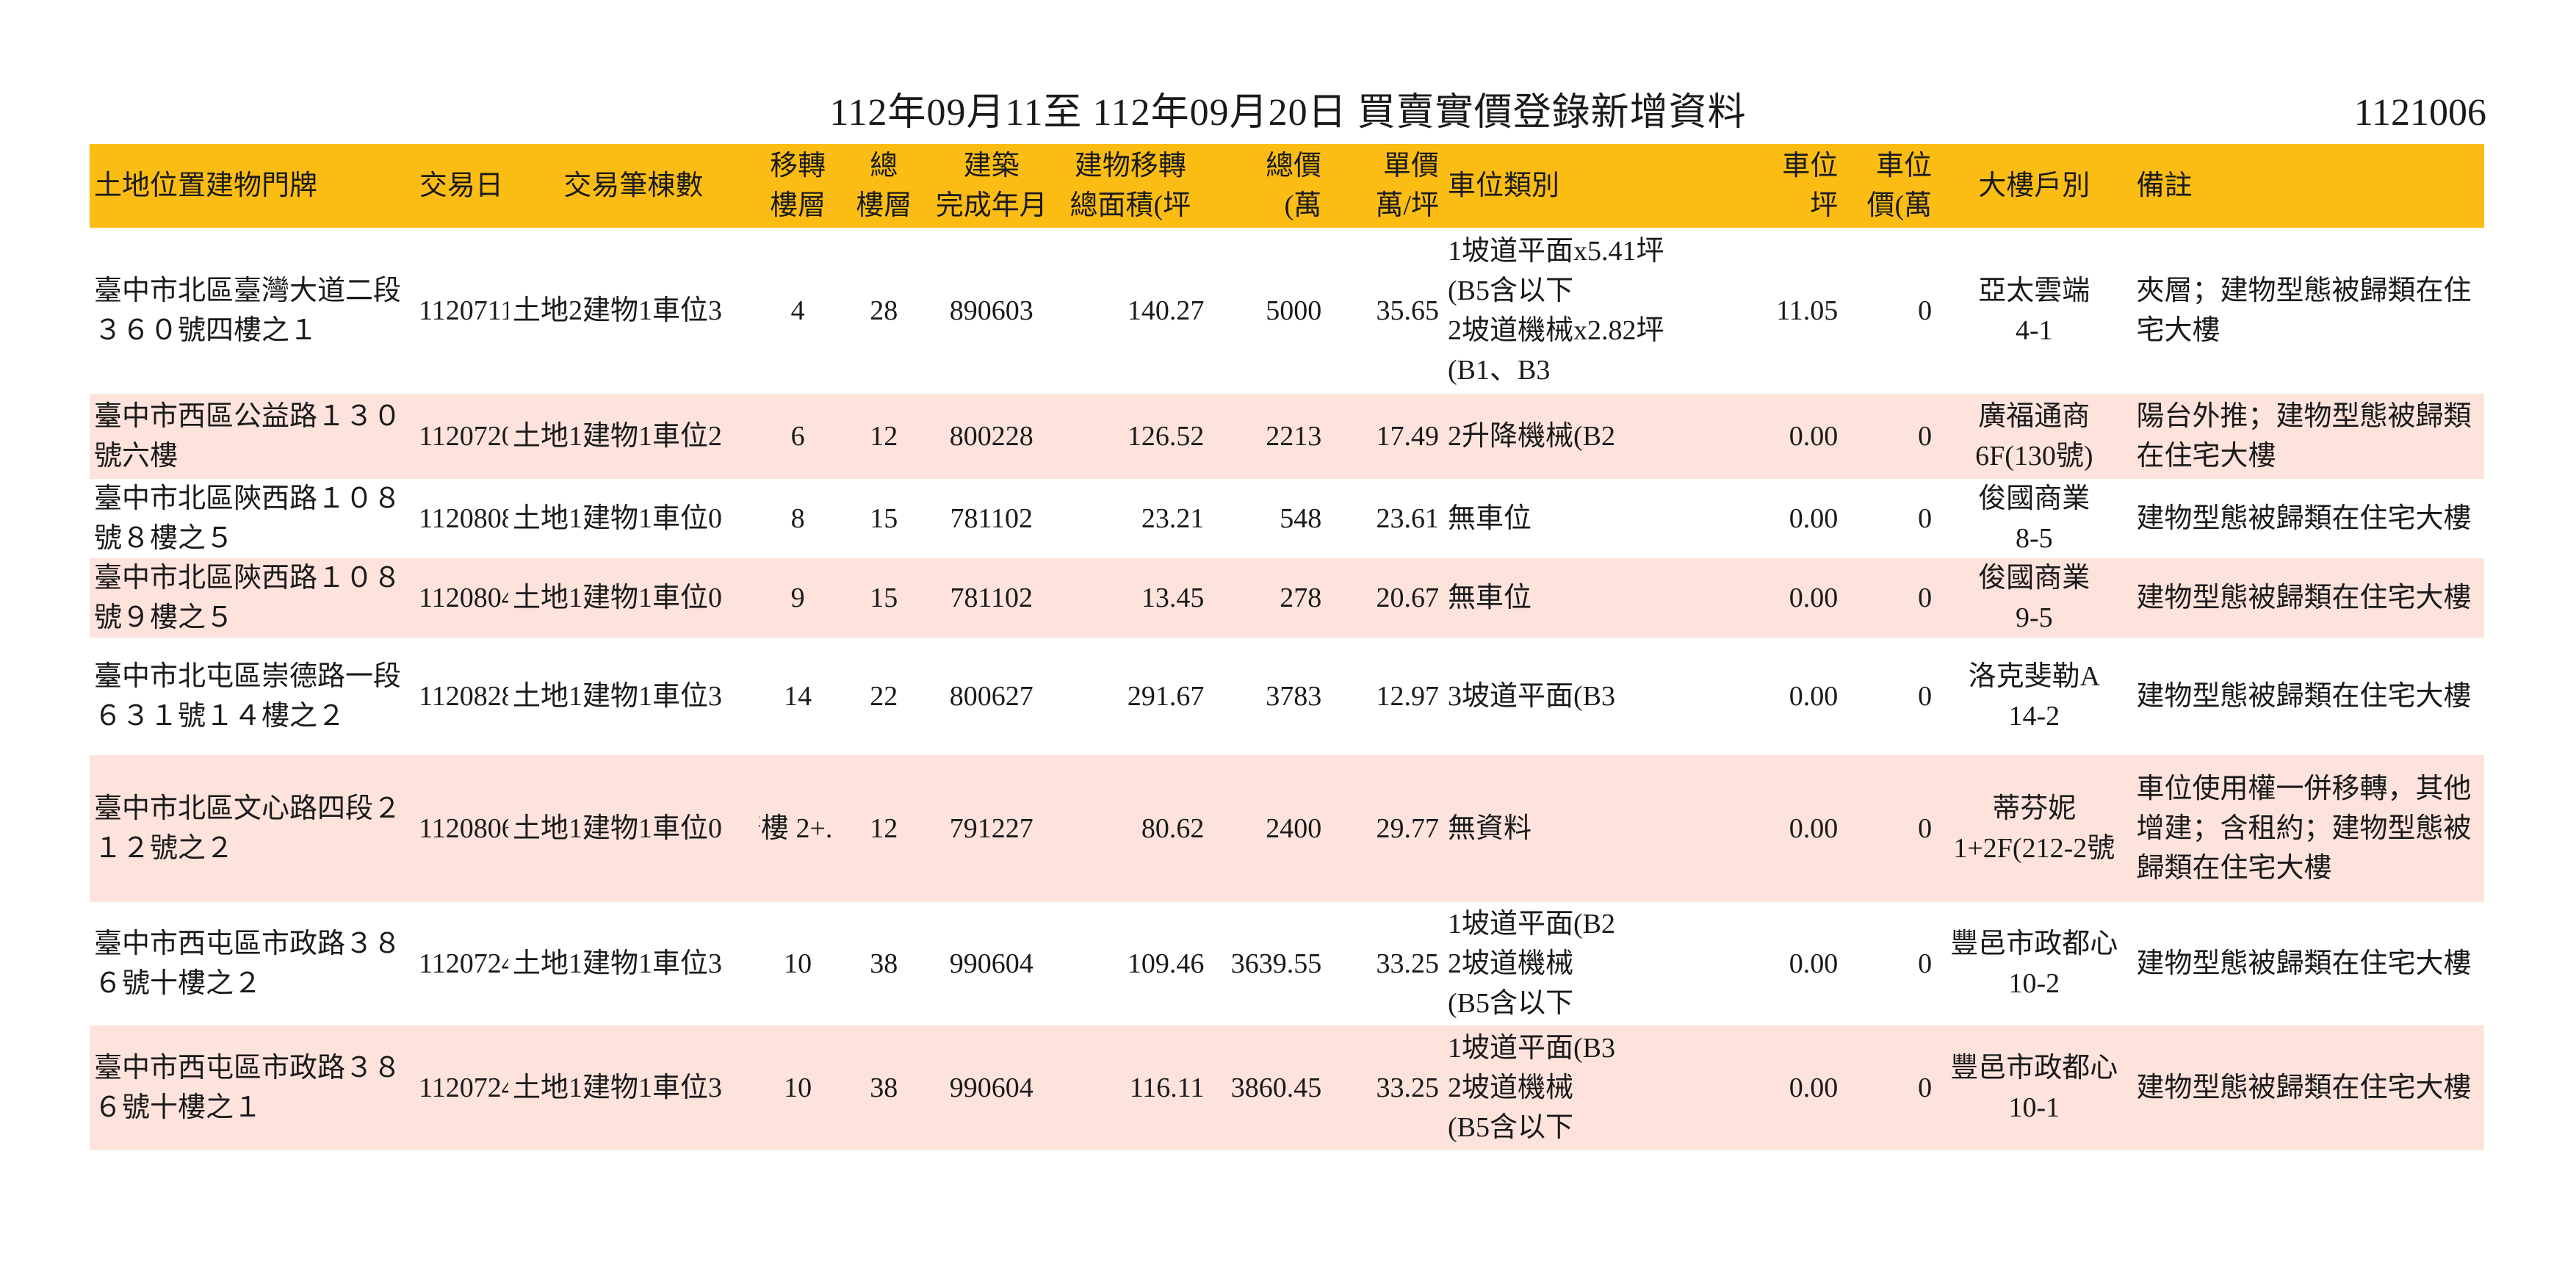  I want to click on col-parking-type-header: 車位類別, so click(1596, 186).